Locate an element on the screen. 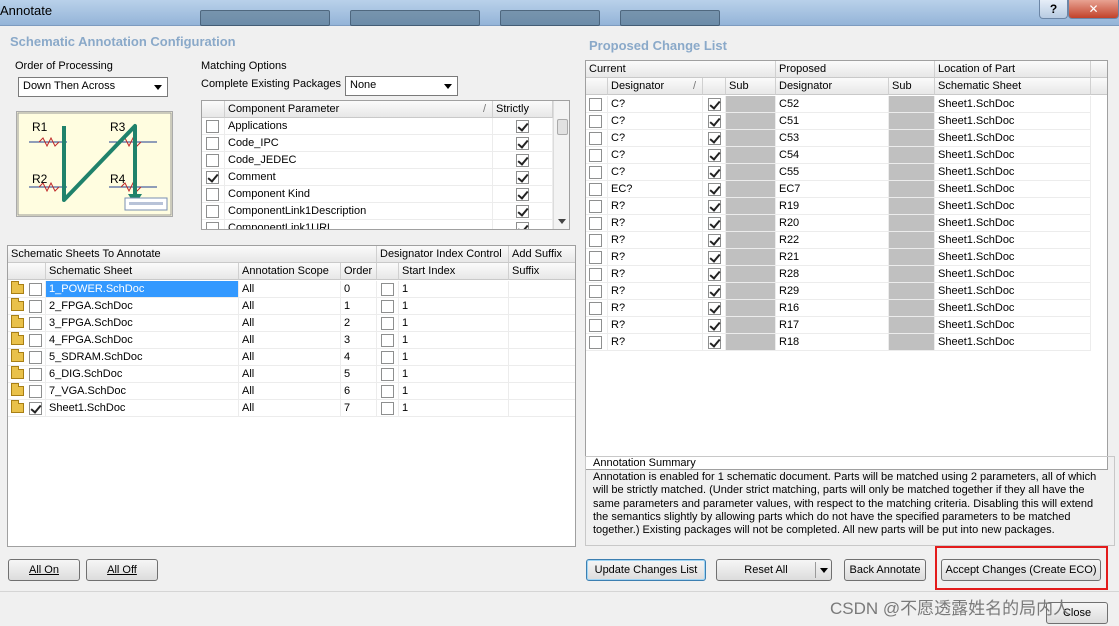 The height and width of the screenshot is (626, 1119). order-column-header: Order is located at coordinates (359, 271).